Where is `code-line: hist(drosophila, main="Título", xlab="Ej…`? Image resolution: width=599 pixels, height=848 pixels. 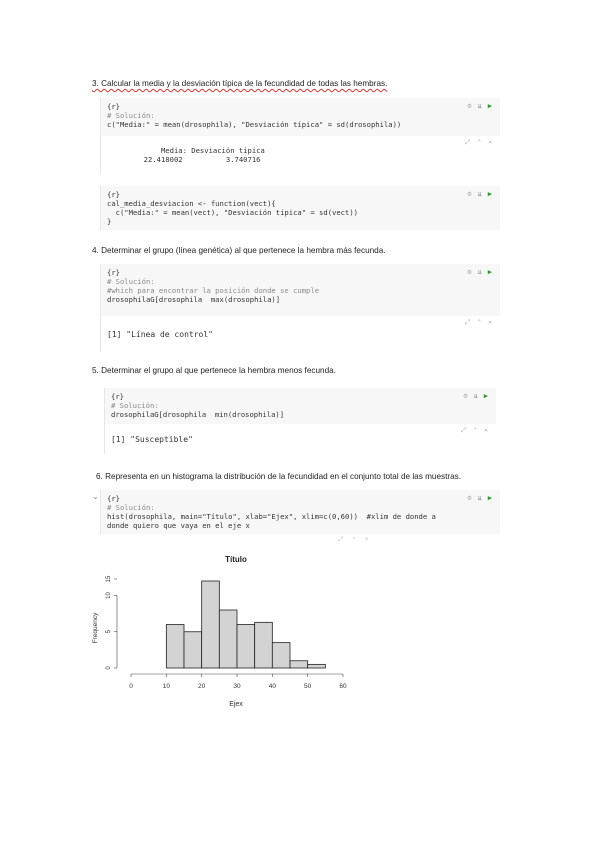
code-line: hist(drosophila, main="Título", xlab="Ej… is located at coordinates (271, 516).